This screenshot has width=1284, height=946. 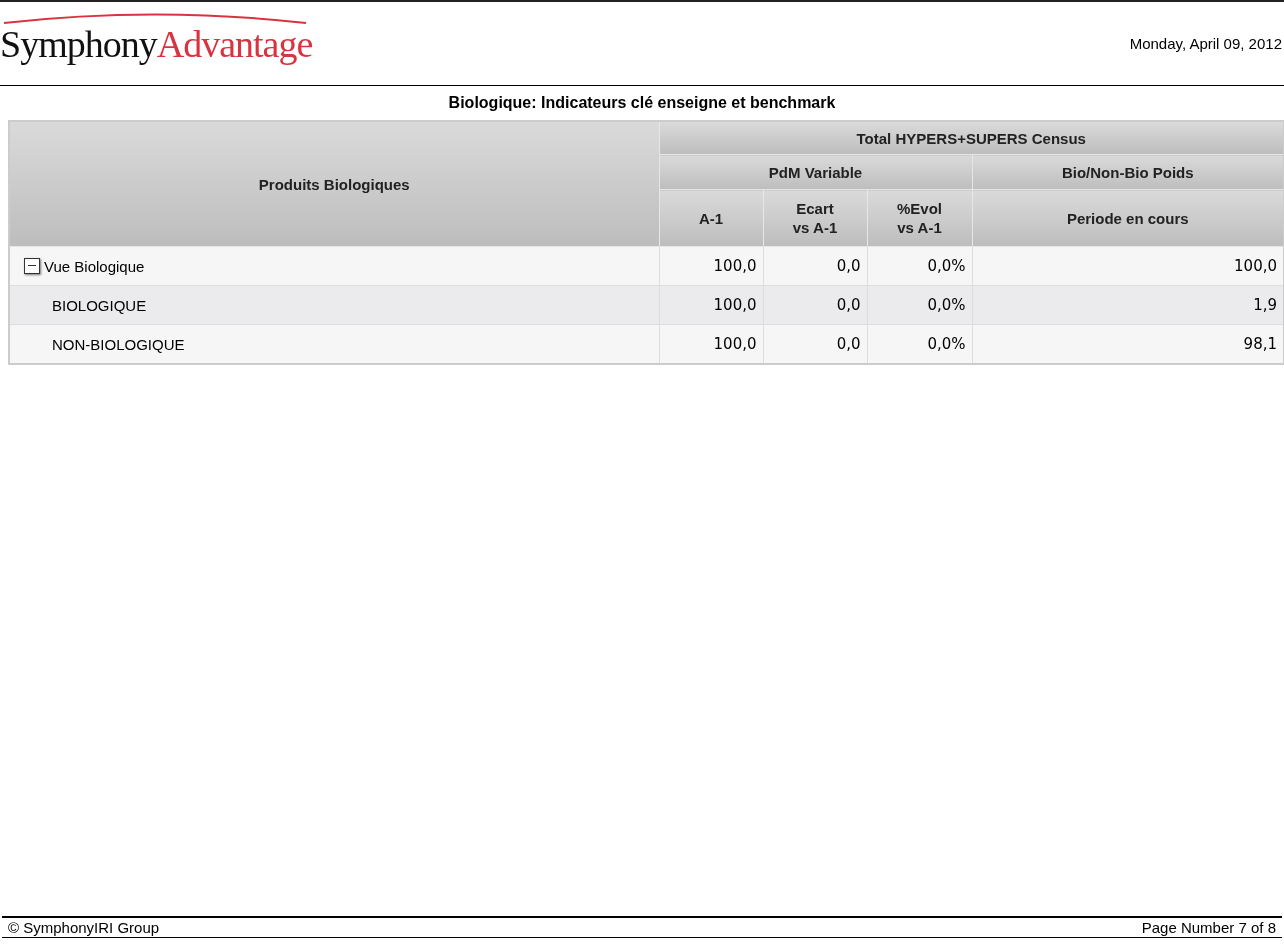 I want to click on copyright-text: © SymphonyIRI Group, so click(x=84, y=927).